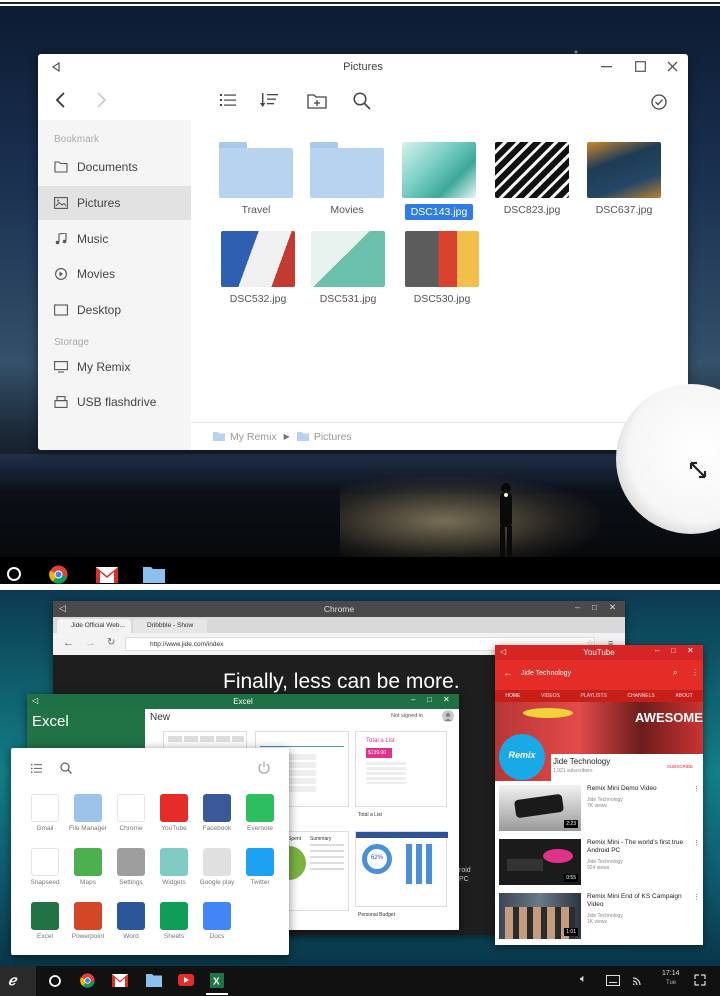 The height and width of the screenshot is (996, 720). Describe the element at coordinates (260, 867) in the screenshot. I see `app-twitter: Twitter` at that location.